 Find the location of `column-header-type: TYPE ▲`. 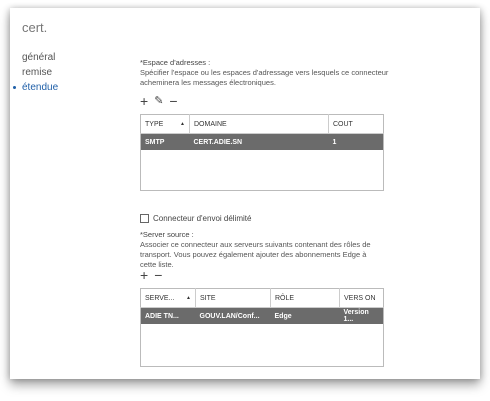

column-header-type: TYPE ▲ is located at coordinates (165, 124).